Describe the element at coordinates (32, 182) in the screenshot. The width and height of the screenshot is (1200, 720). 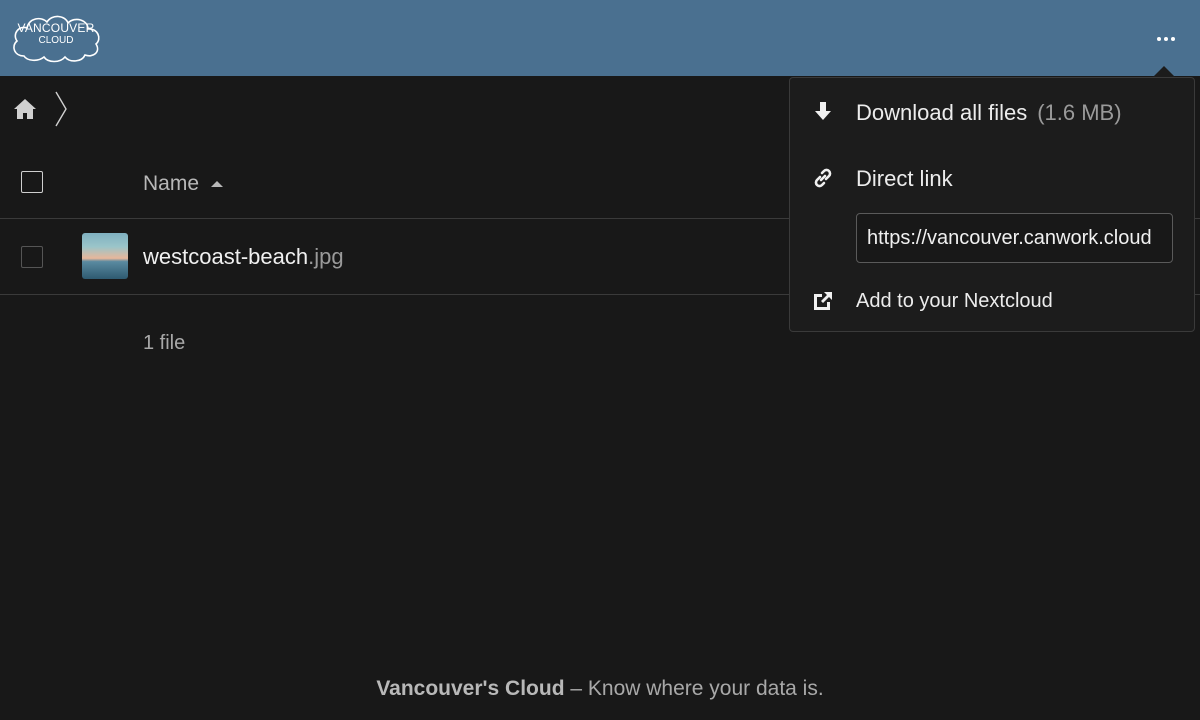
I see `select-all-checkbox` at that location.